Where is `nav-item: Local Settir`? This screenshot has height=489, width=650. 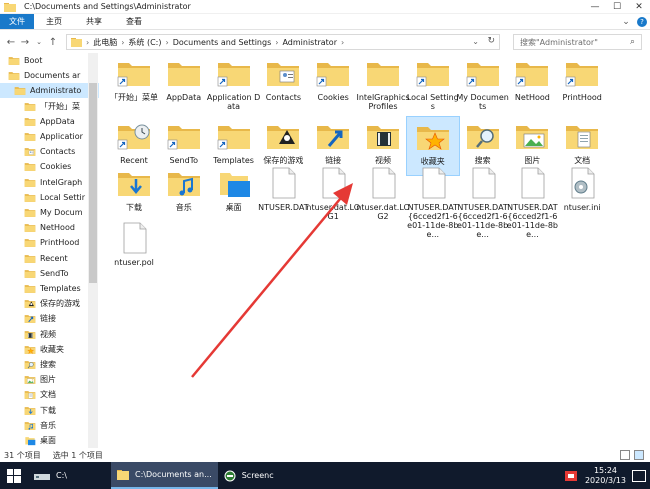
nav-item: Local Settir is located at coordinates (49, 197).